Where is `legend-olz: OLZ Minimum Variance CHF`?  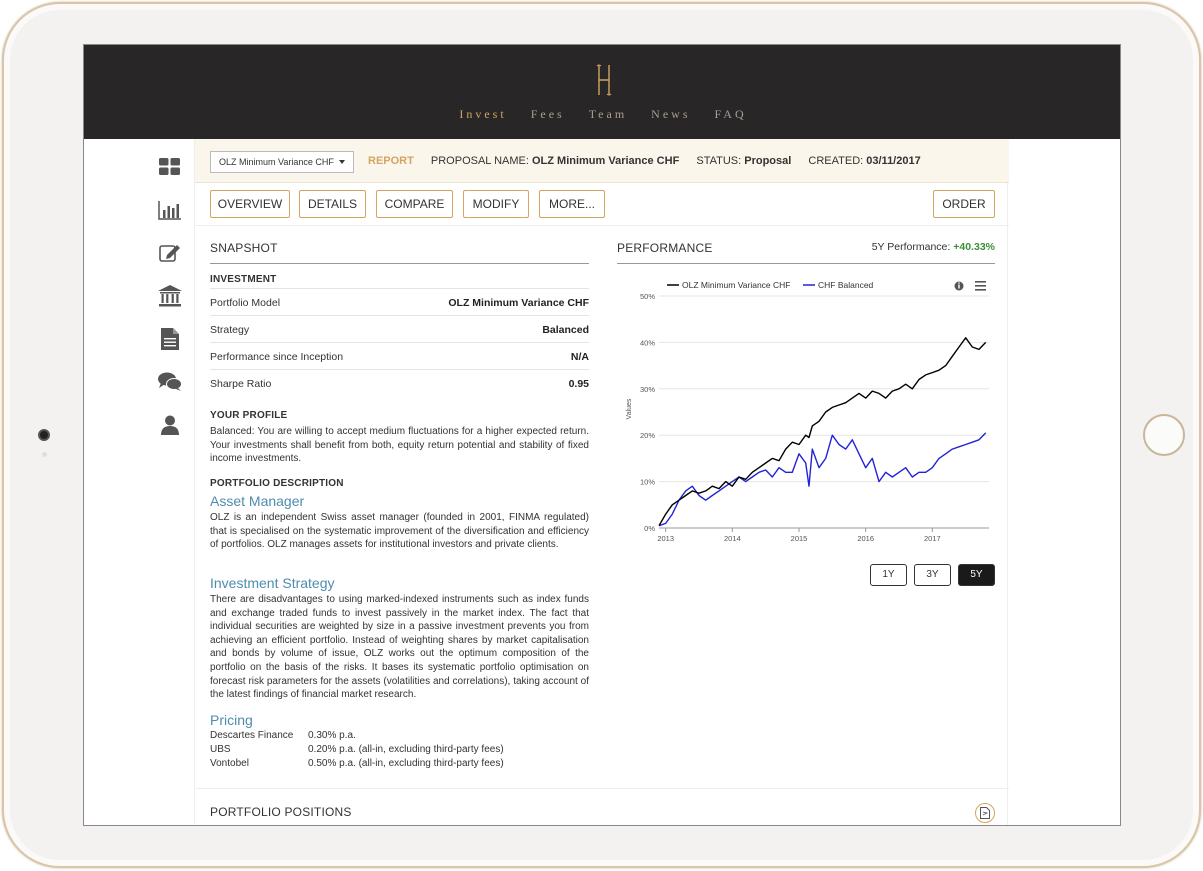
legend-olz: OLZ Minimum Variance CHF is located at coordinates (736, 285).